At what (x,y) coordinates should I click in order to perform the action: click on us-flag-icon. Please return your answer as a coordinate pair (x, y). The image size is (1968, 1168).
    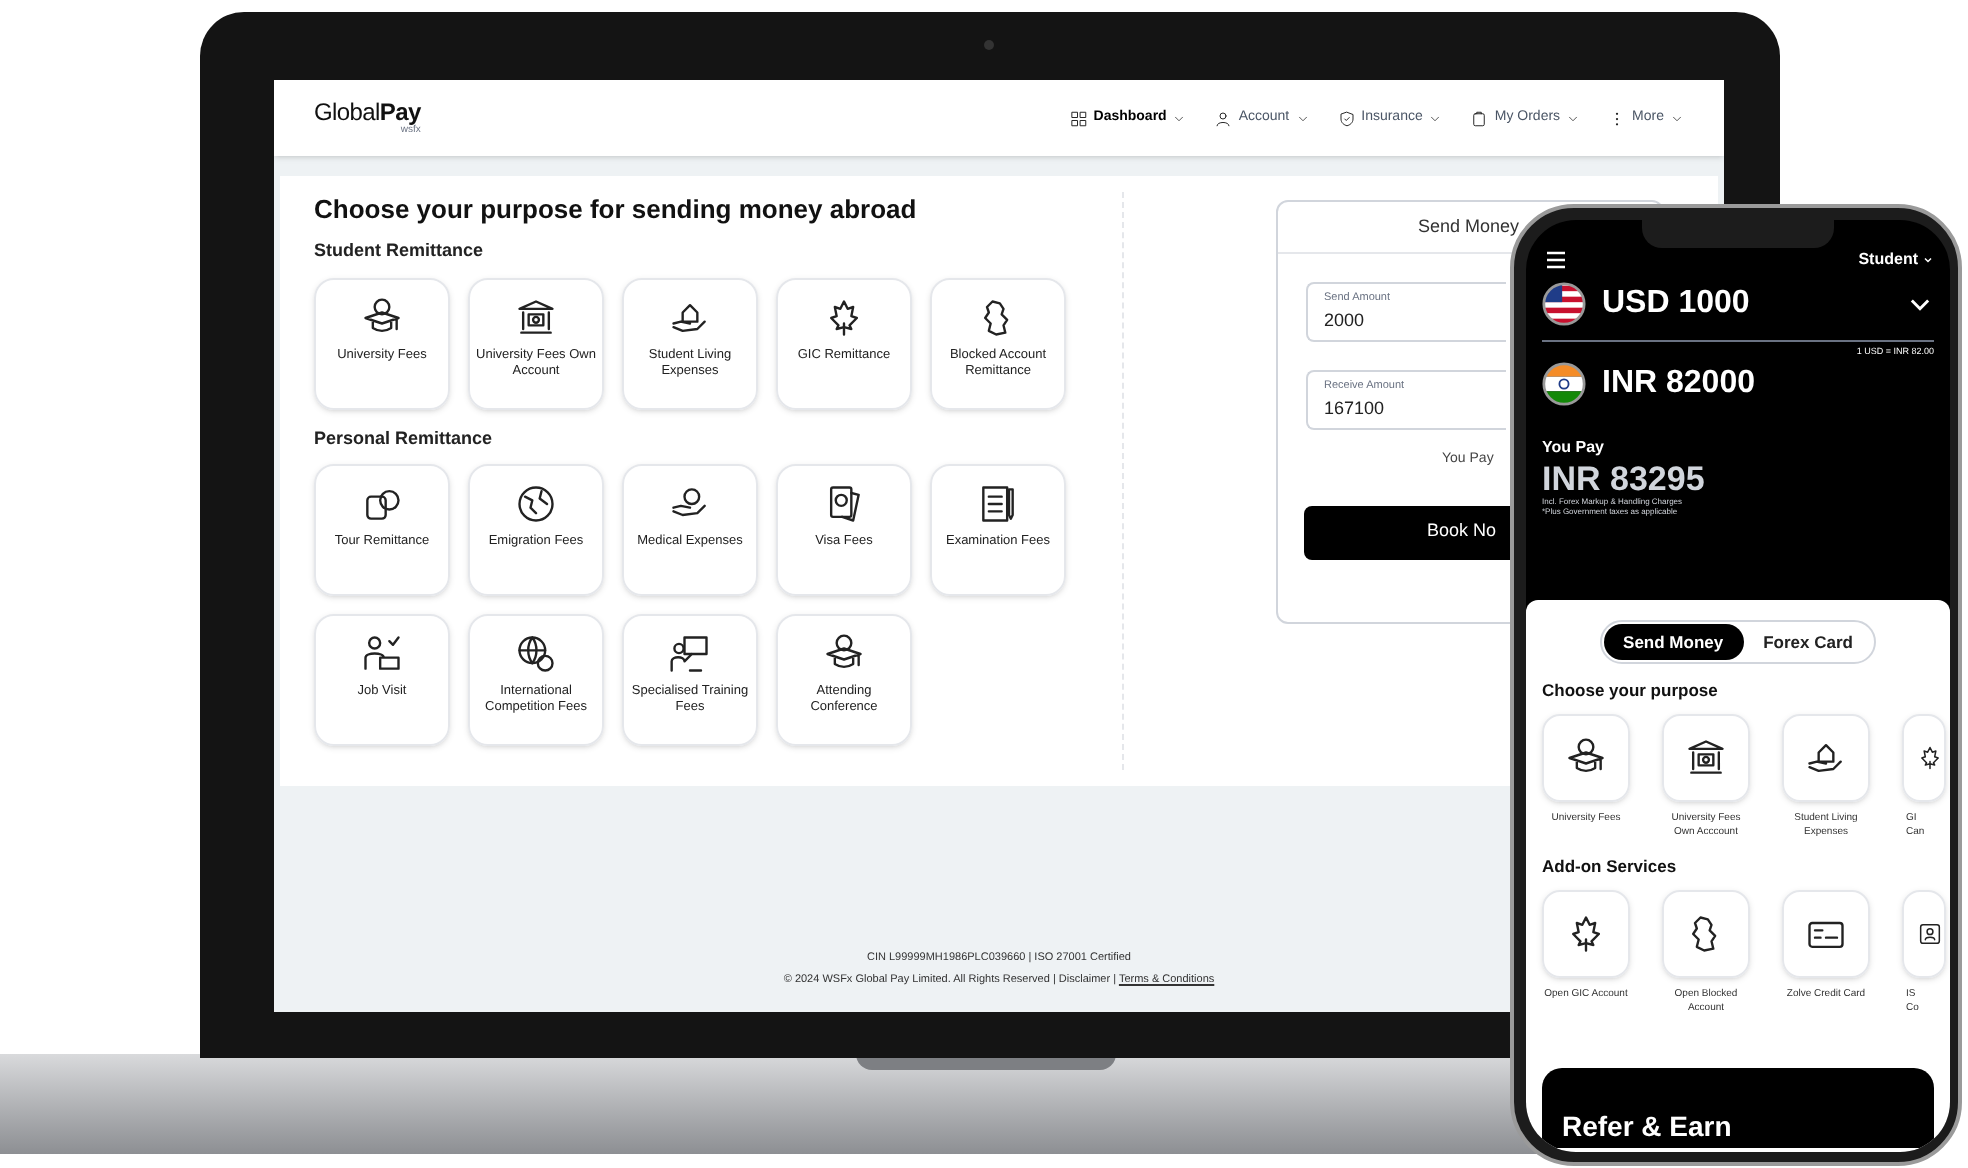
    Looking at the image, I should click on (1564, 304).